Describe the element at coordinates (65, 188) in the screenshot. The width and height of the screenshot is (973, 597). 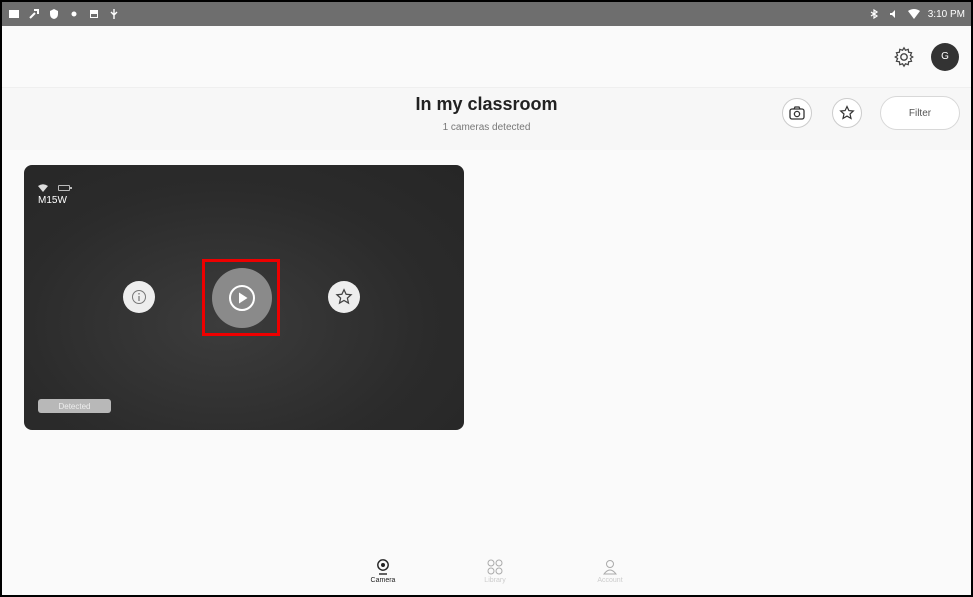
I see `battery-icon` at that location.